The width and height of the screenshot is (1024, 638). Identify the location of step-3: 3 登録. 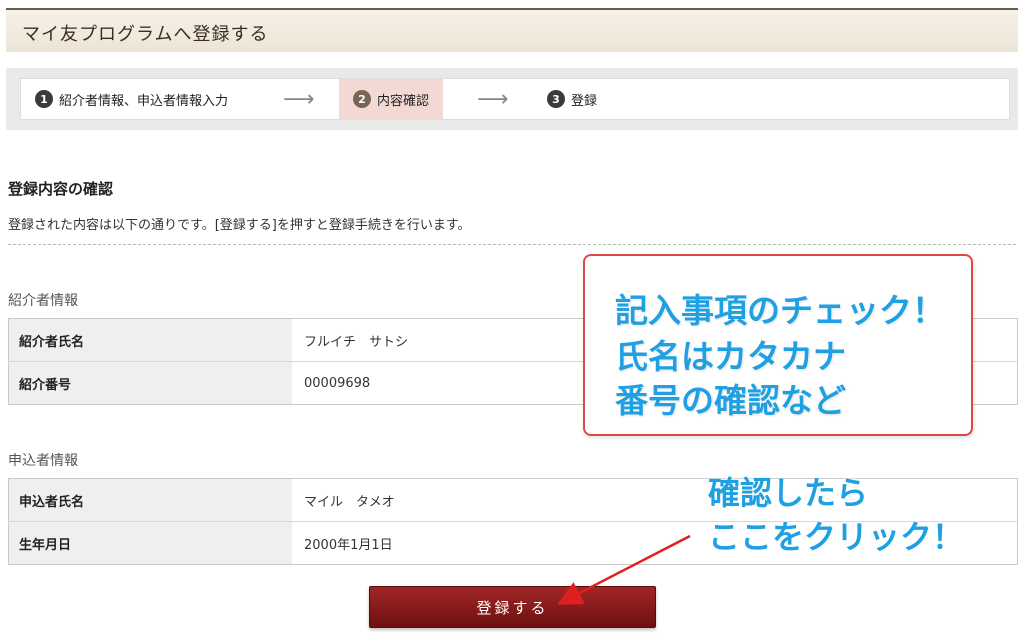
(572, 99).